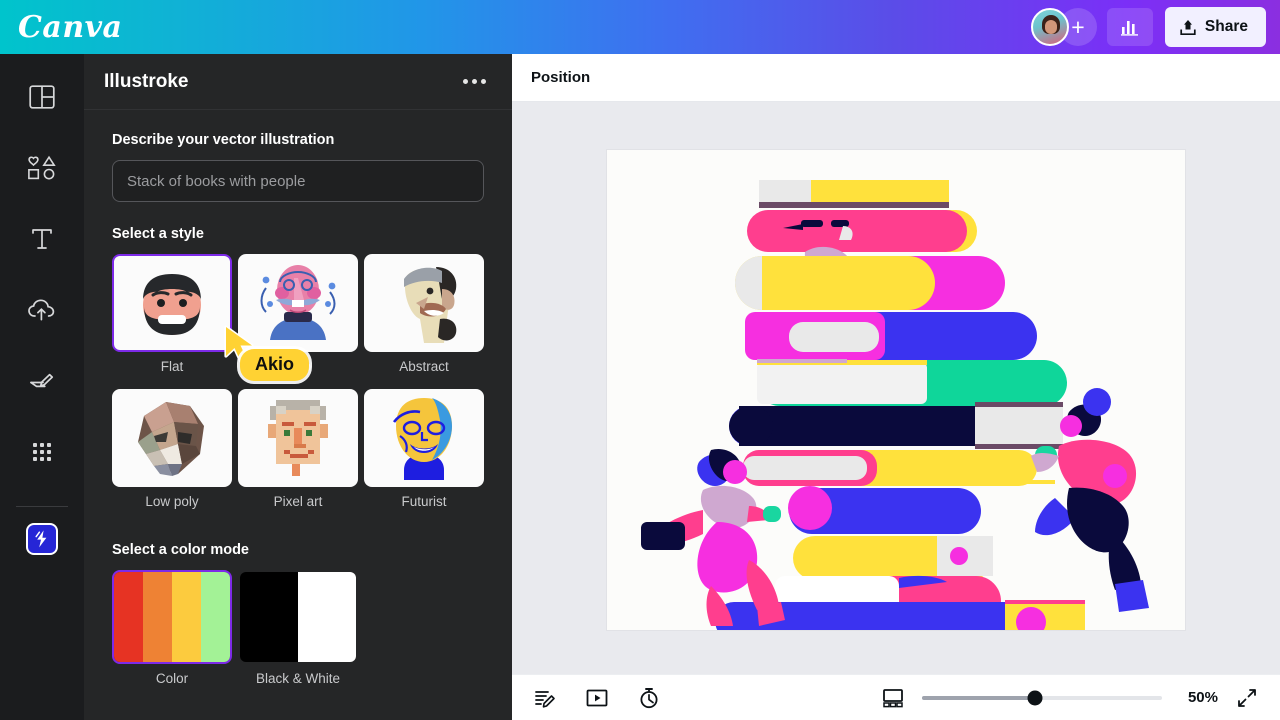 This screenshot has height=720, width=1280. I want to click on page-title: Illustroke, so click(146, 81).